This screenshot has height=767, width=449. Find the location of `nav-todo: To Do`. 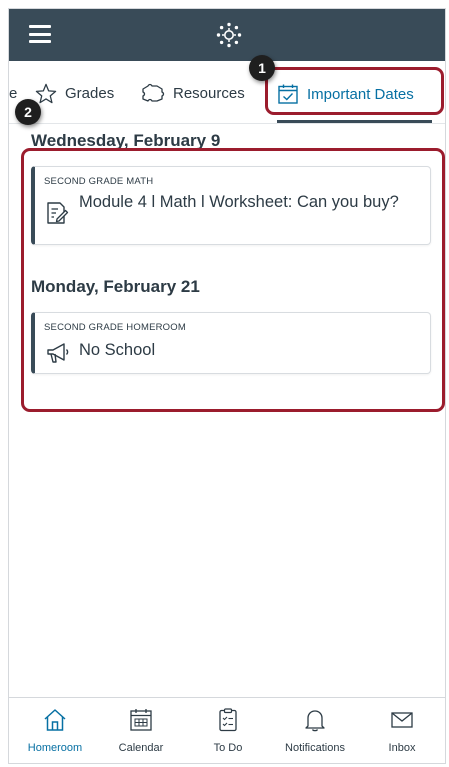

nav-todo: To Do is located at coordinates (228, 730).